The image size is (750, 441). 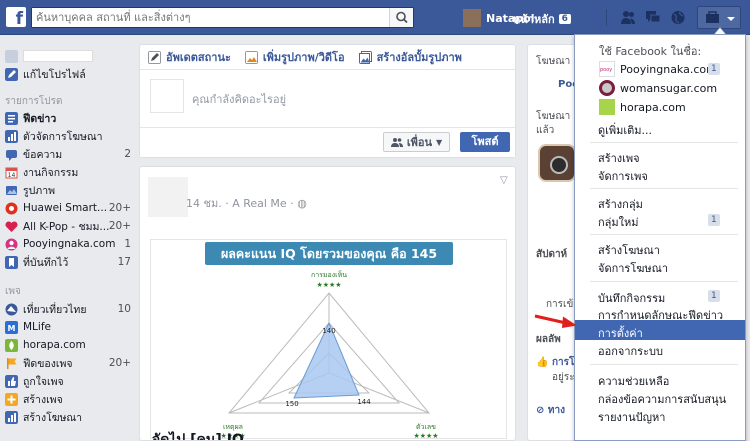 I want to click on calendar-icon: 14, so click(x=11, y=173).